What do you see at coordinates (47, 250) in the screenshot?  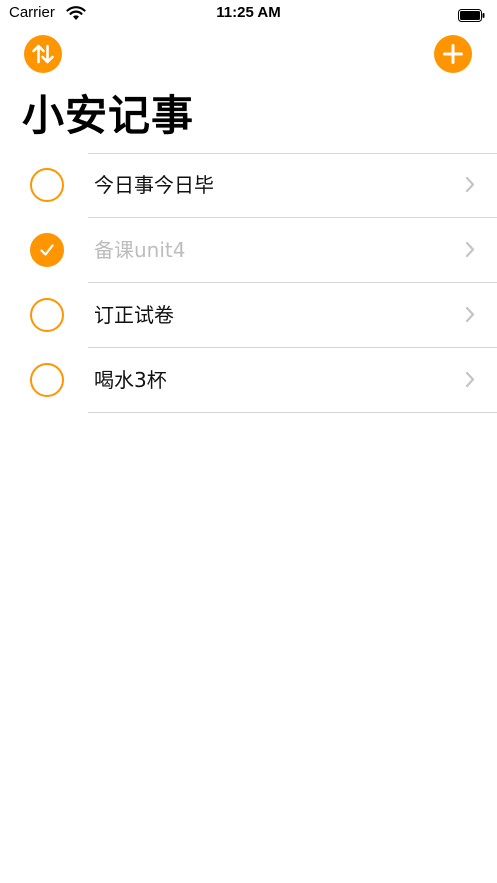 I see `todo-checkbox-checked` at bounding box center [47, 250].